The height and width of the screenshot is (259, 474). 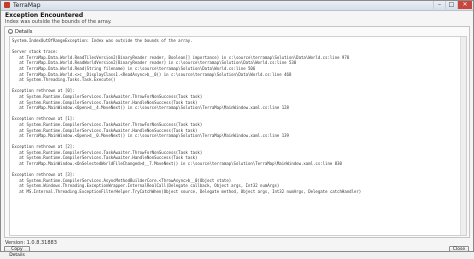 I want to click on details-expander: − Details, so click(x=20, y=31).